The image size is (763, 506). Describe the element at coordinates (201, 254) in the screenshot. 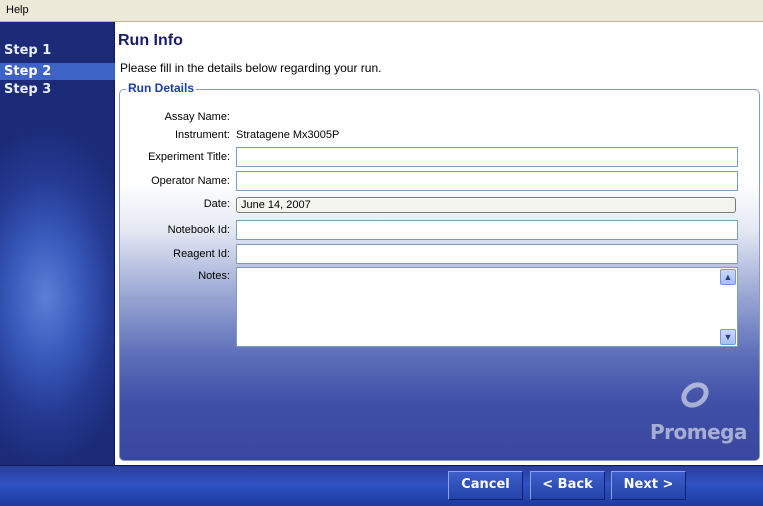

I see `reagent-id-label: Reagent Id:` at that location.